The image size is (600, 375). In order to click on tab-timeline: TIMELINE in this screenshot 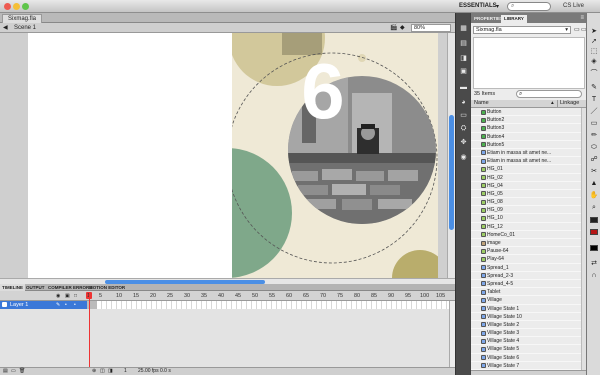, I will do `click(12, 287)`.